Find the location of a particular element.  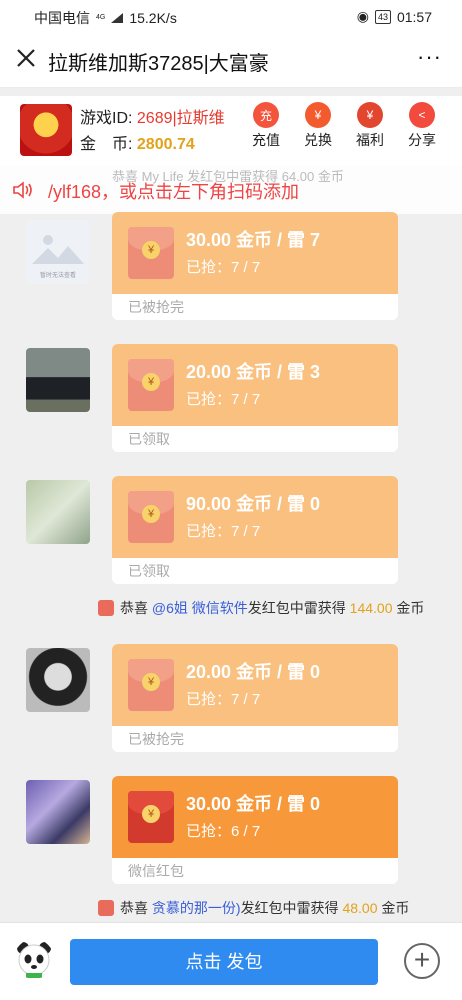

notice-name: 贪慕的那一份) is located at coordinates (196, 908).